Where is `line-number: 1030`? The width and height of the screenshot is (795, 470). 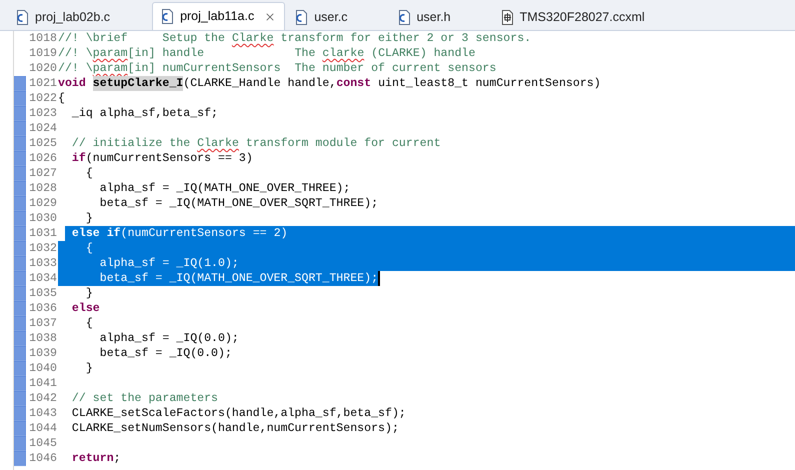
line-number: 1030 is located at coordinates (43, 218).